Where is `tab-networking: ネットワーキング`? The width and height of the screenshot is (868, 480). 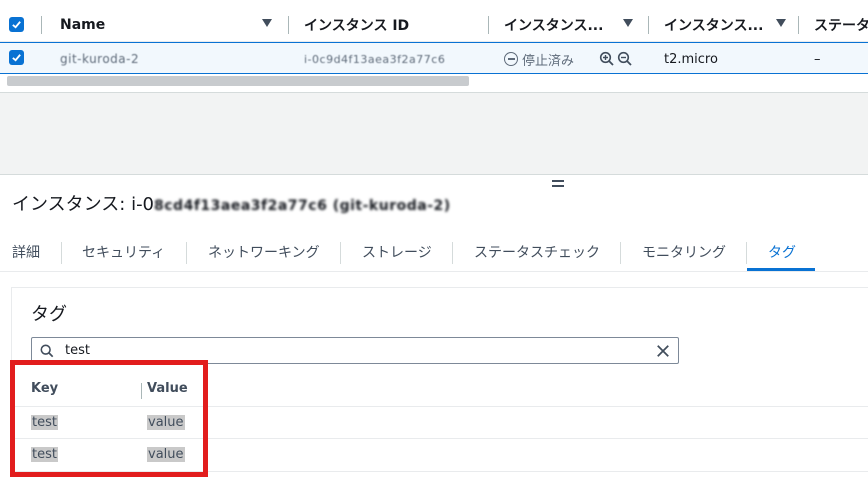
tab-networking: ネットワーキング is located at coordinates (264, 252).